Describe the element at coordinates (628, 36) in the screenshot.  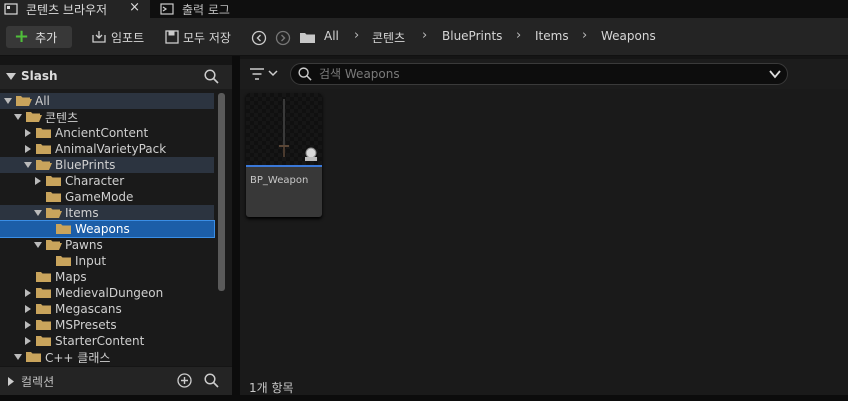
I see `breadcrumb-item-weapons: Weapons` at that location.